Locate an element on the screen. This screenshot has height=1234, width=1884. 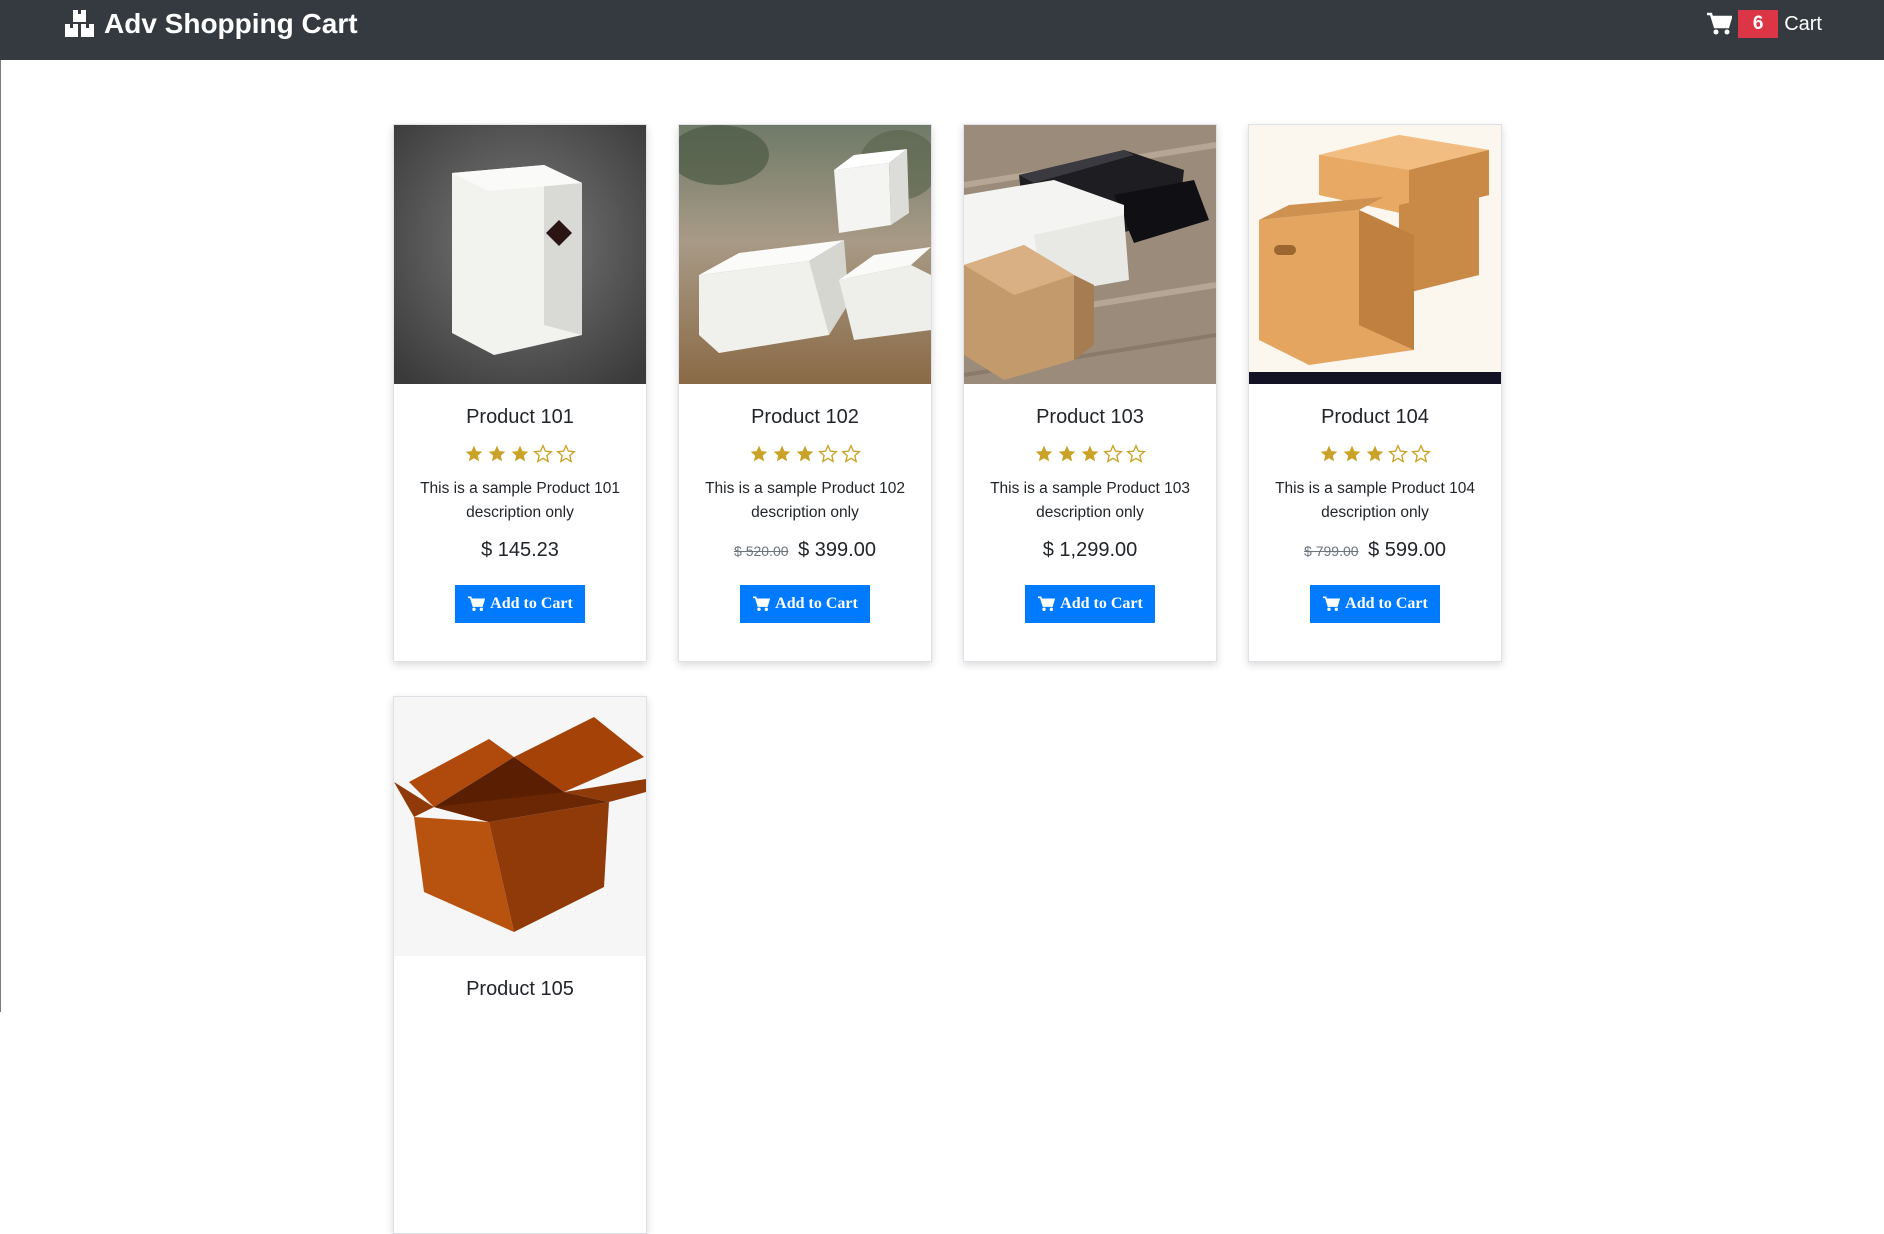
product-price-row: $ 520.00 $ 399.00 is located at coordinates (805, 552).